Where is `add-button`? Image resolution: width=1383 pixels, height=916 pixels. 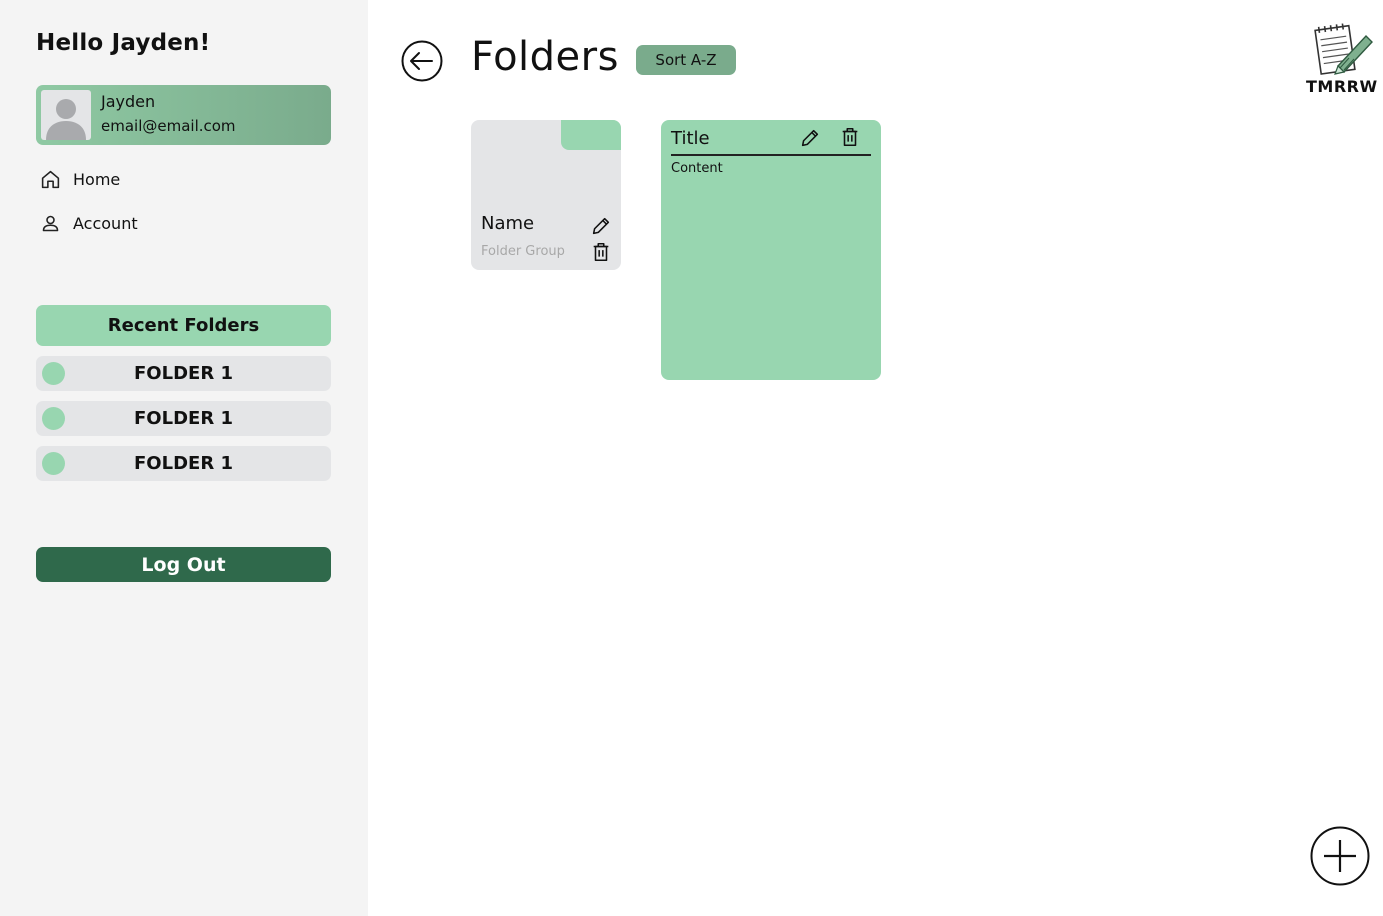 add-button is located at coordinates (1340, 856).